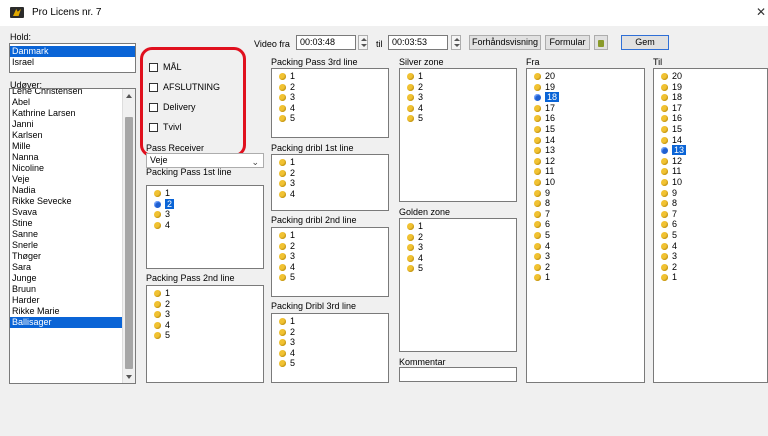 Image resolution: width=768 pixels, height=436 pixels. What do you see at coordinates (66, 201) in the screenshot?
I see `udover-item: Rikke Sevecke` at bounding box center [66, 201].